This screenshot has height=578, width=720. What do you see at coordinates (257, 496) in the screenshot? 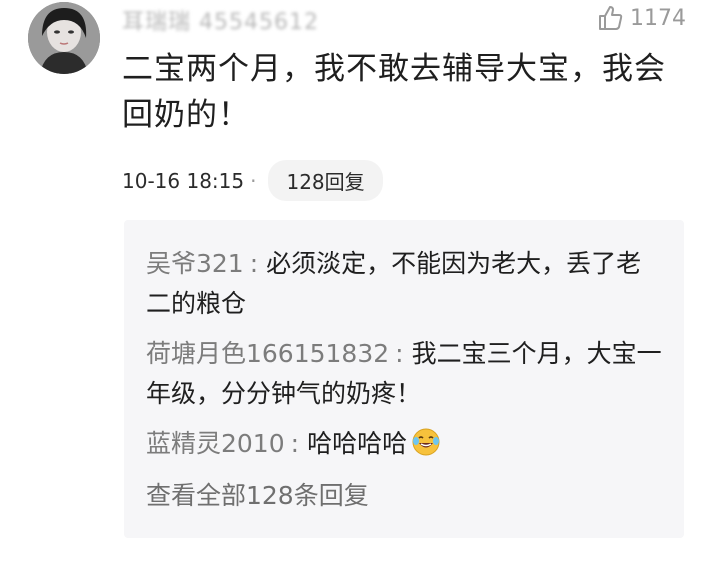
I see `view-all-replies-link: 查看全部128条回复` at bounding box center [257, 496].